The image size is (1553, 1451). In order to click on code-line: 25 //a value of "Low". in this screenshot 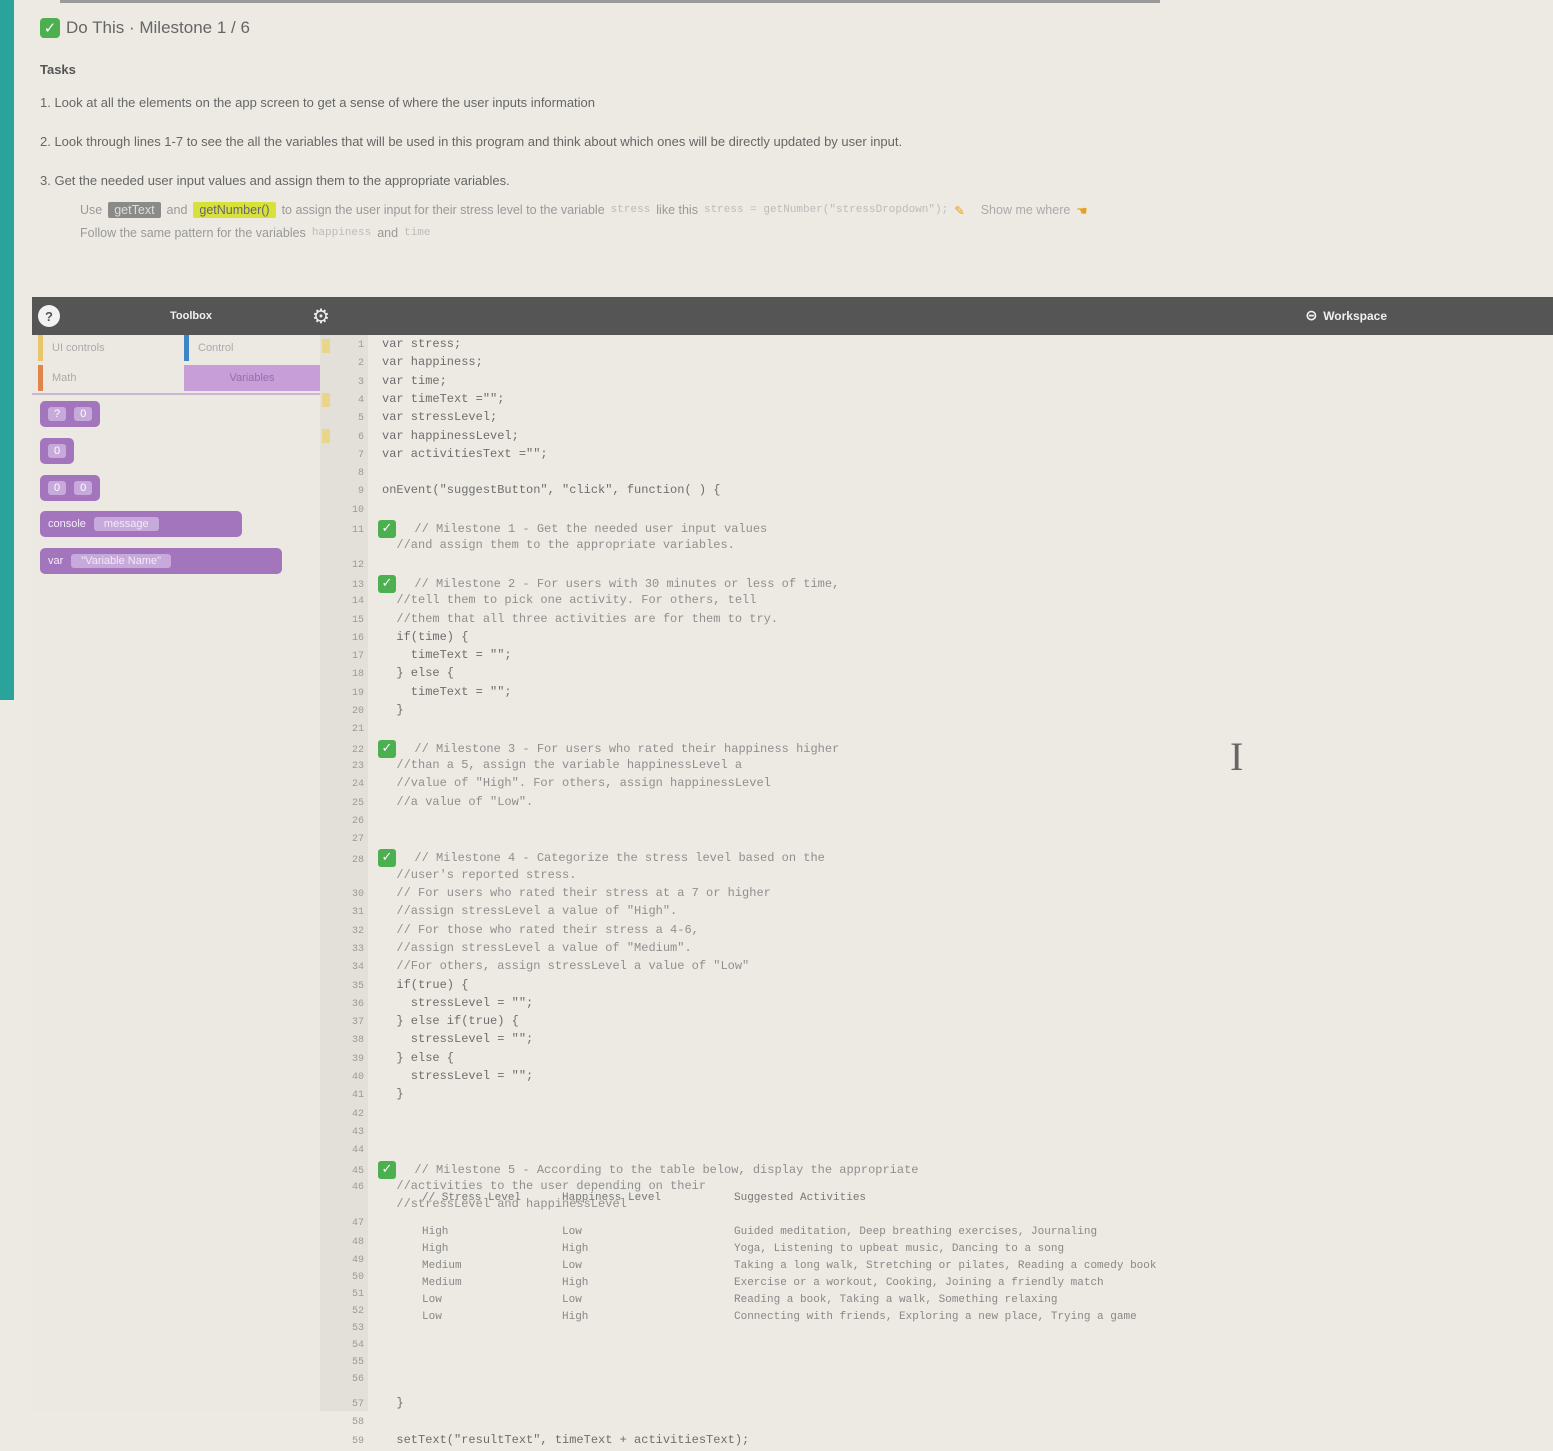, I will do `click(426, 804)`.